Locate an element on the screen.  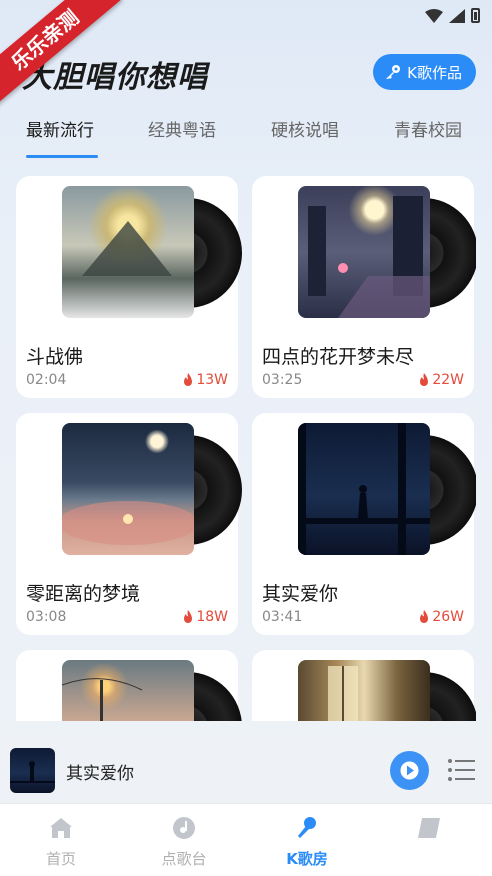
song-title: 其实爱你 is located at coordinates (300, 594).